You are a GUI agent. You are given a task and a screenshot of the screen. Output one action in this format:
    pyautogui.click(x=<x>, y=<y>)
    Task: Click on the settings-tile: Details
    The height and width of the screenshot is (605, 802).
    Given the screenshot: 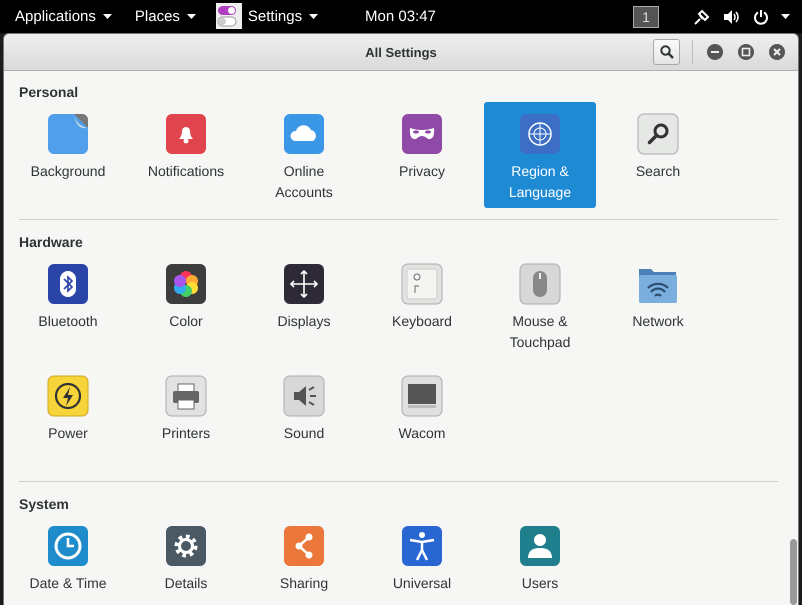 What is the action you would take?
    pyautogui.click(x=186, y=559)
    